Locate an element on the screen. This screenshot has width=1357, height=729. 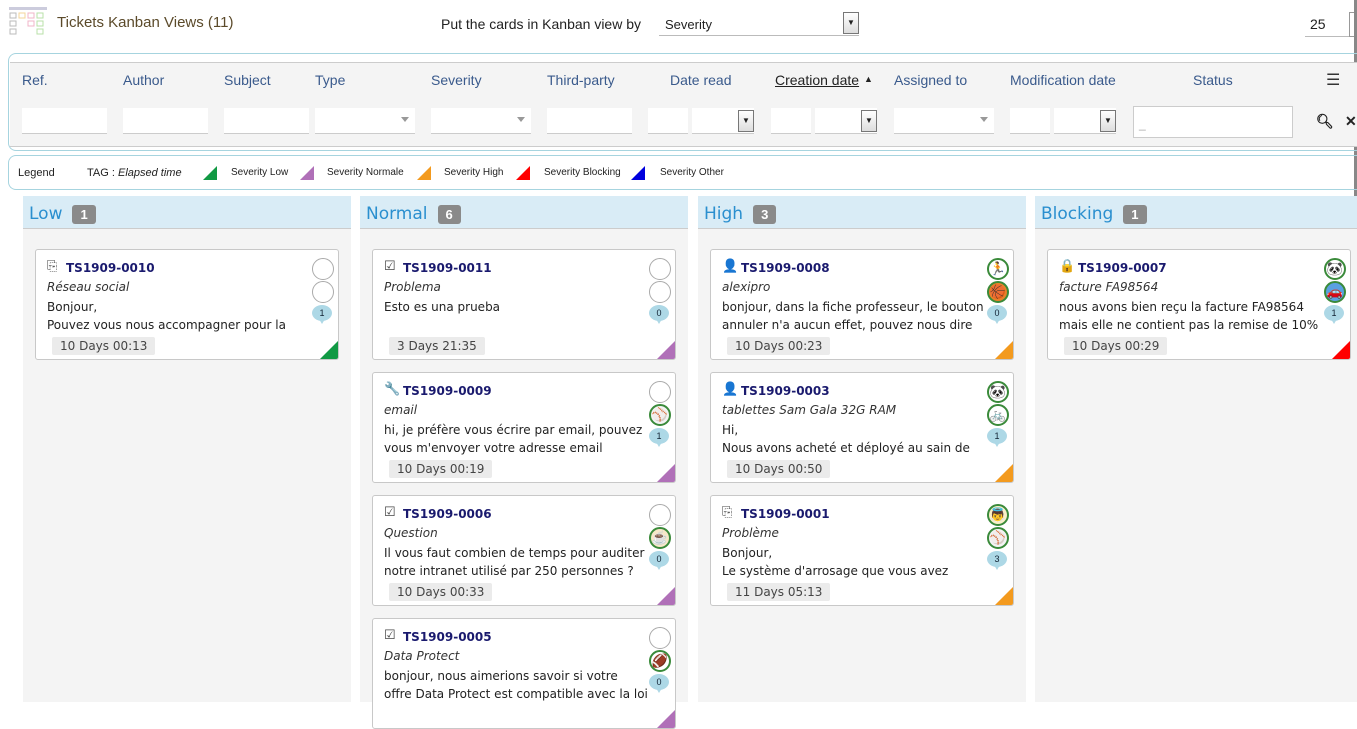
column-header-ref: Ref. is located at coordinates (35, 80).